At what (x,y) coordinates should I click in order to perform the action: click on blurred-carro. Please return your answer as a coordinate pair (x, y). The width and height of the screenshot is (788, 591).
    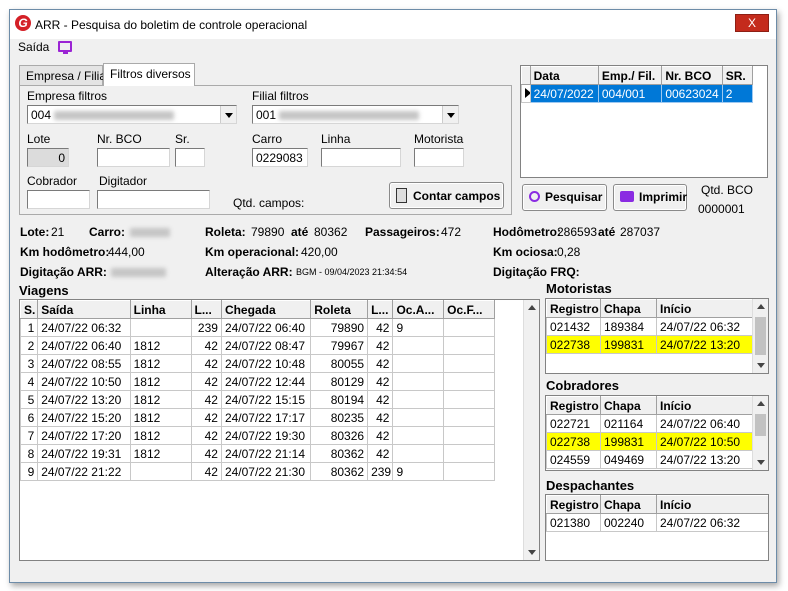
    Looking at the image, I should click on (150, 232).